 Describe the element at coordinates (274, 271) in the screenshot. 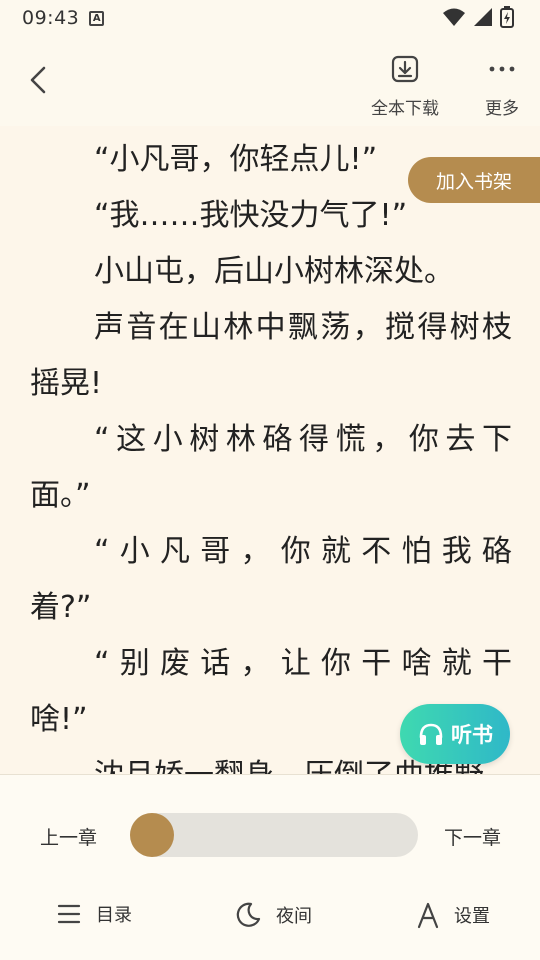

I see `text-line: 小山屯，后山小树林深处。` at that location.